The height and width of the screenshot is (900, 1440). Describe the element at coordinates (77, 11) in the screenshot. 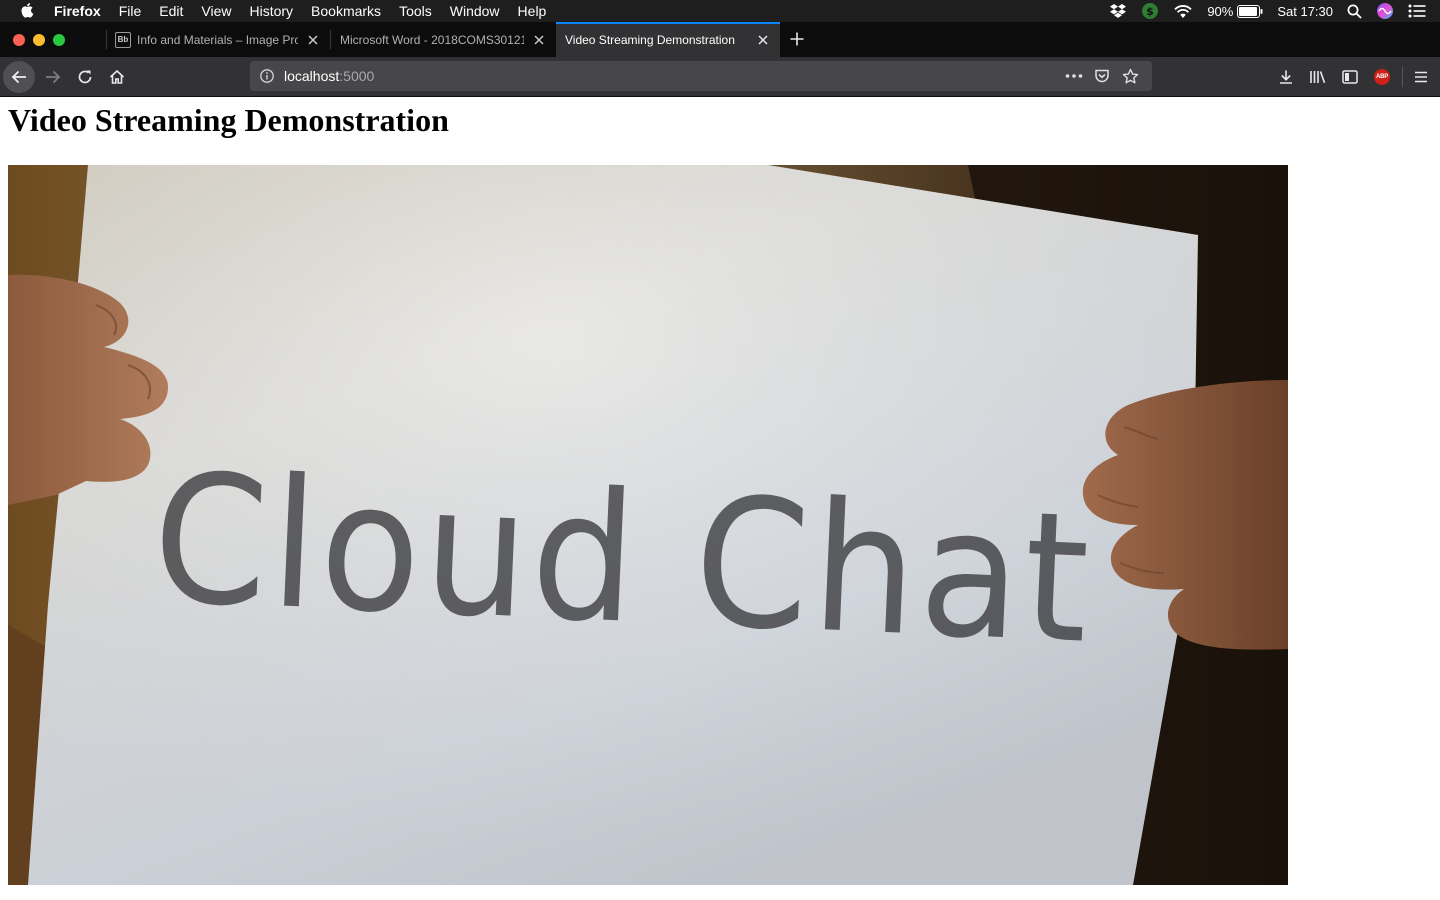

I see `menu-app-name: Firefox` at that location.